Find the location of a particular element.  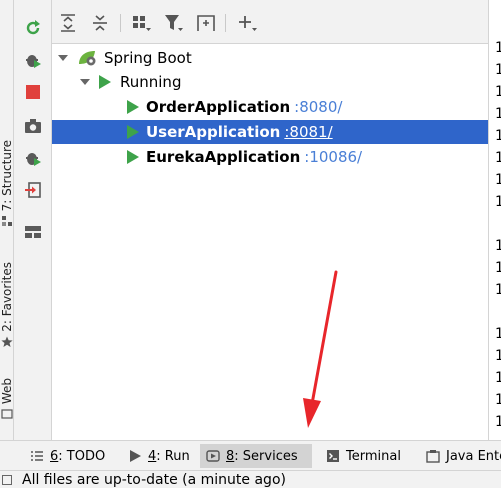

tab-todo: 6: TODO is located at coordinates (67, 456).